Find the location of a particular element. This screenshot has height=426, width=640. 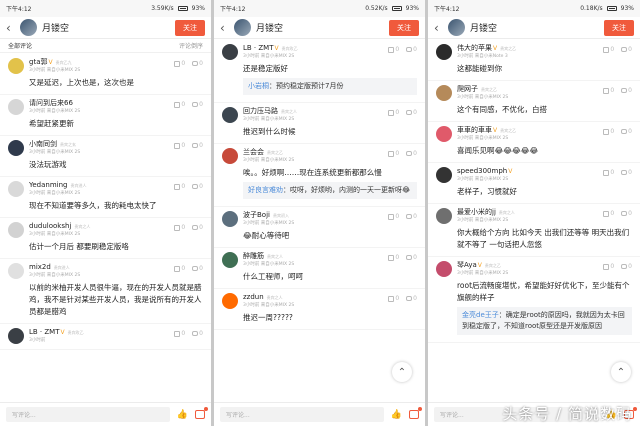

username: zzdun is located at coordinates (253, 297).